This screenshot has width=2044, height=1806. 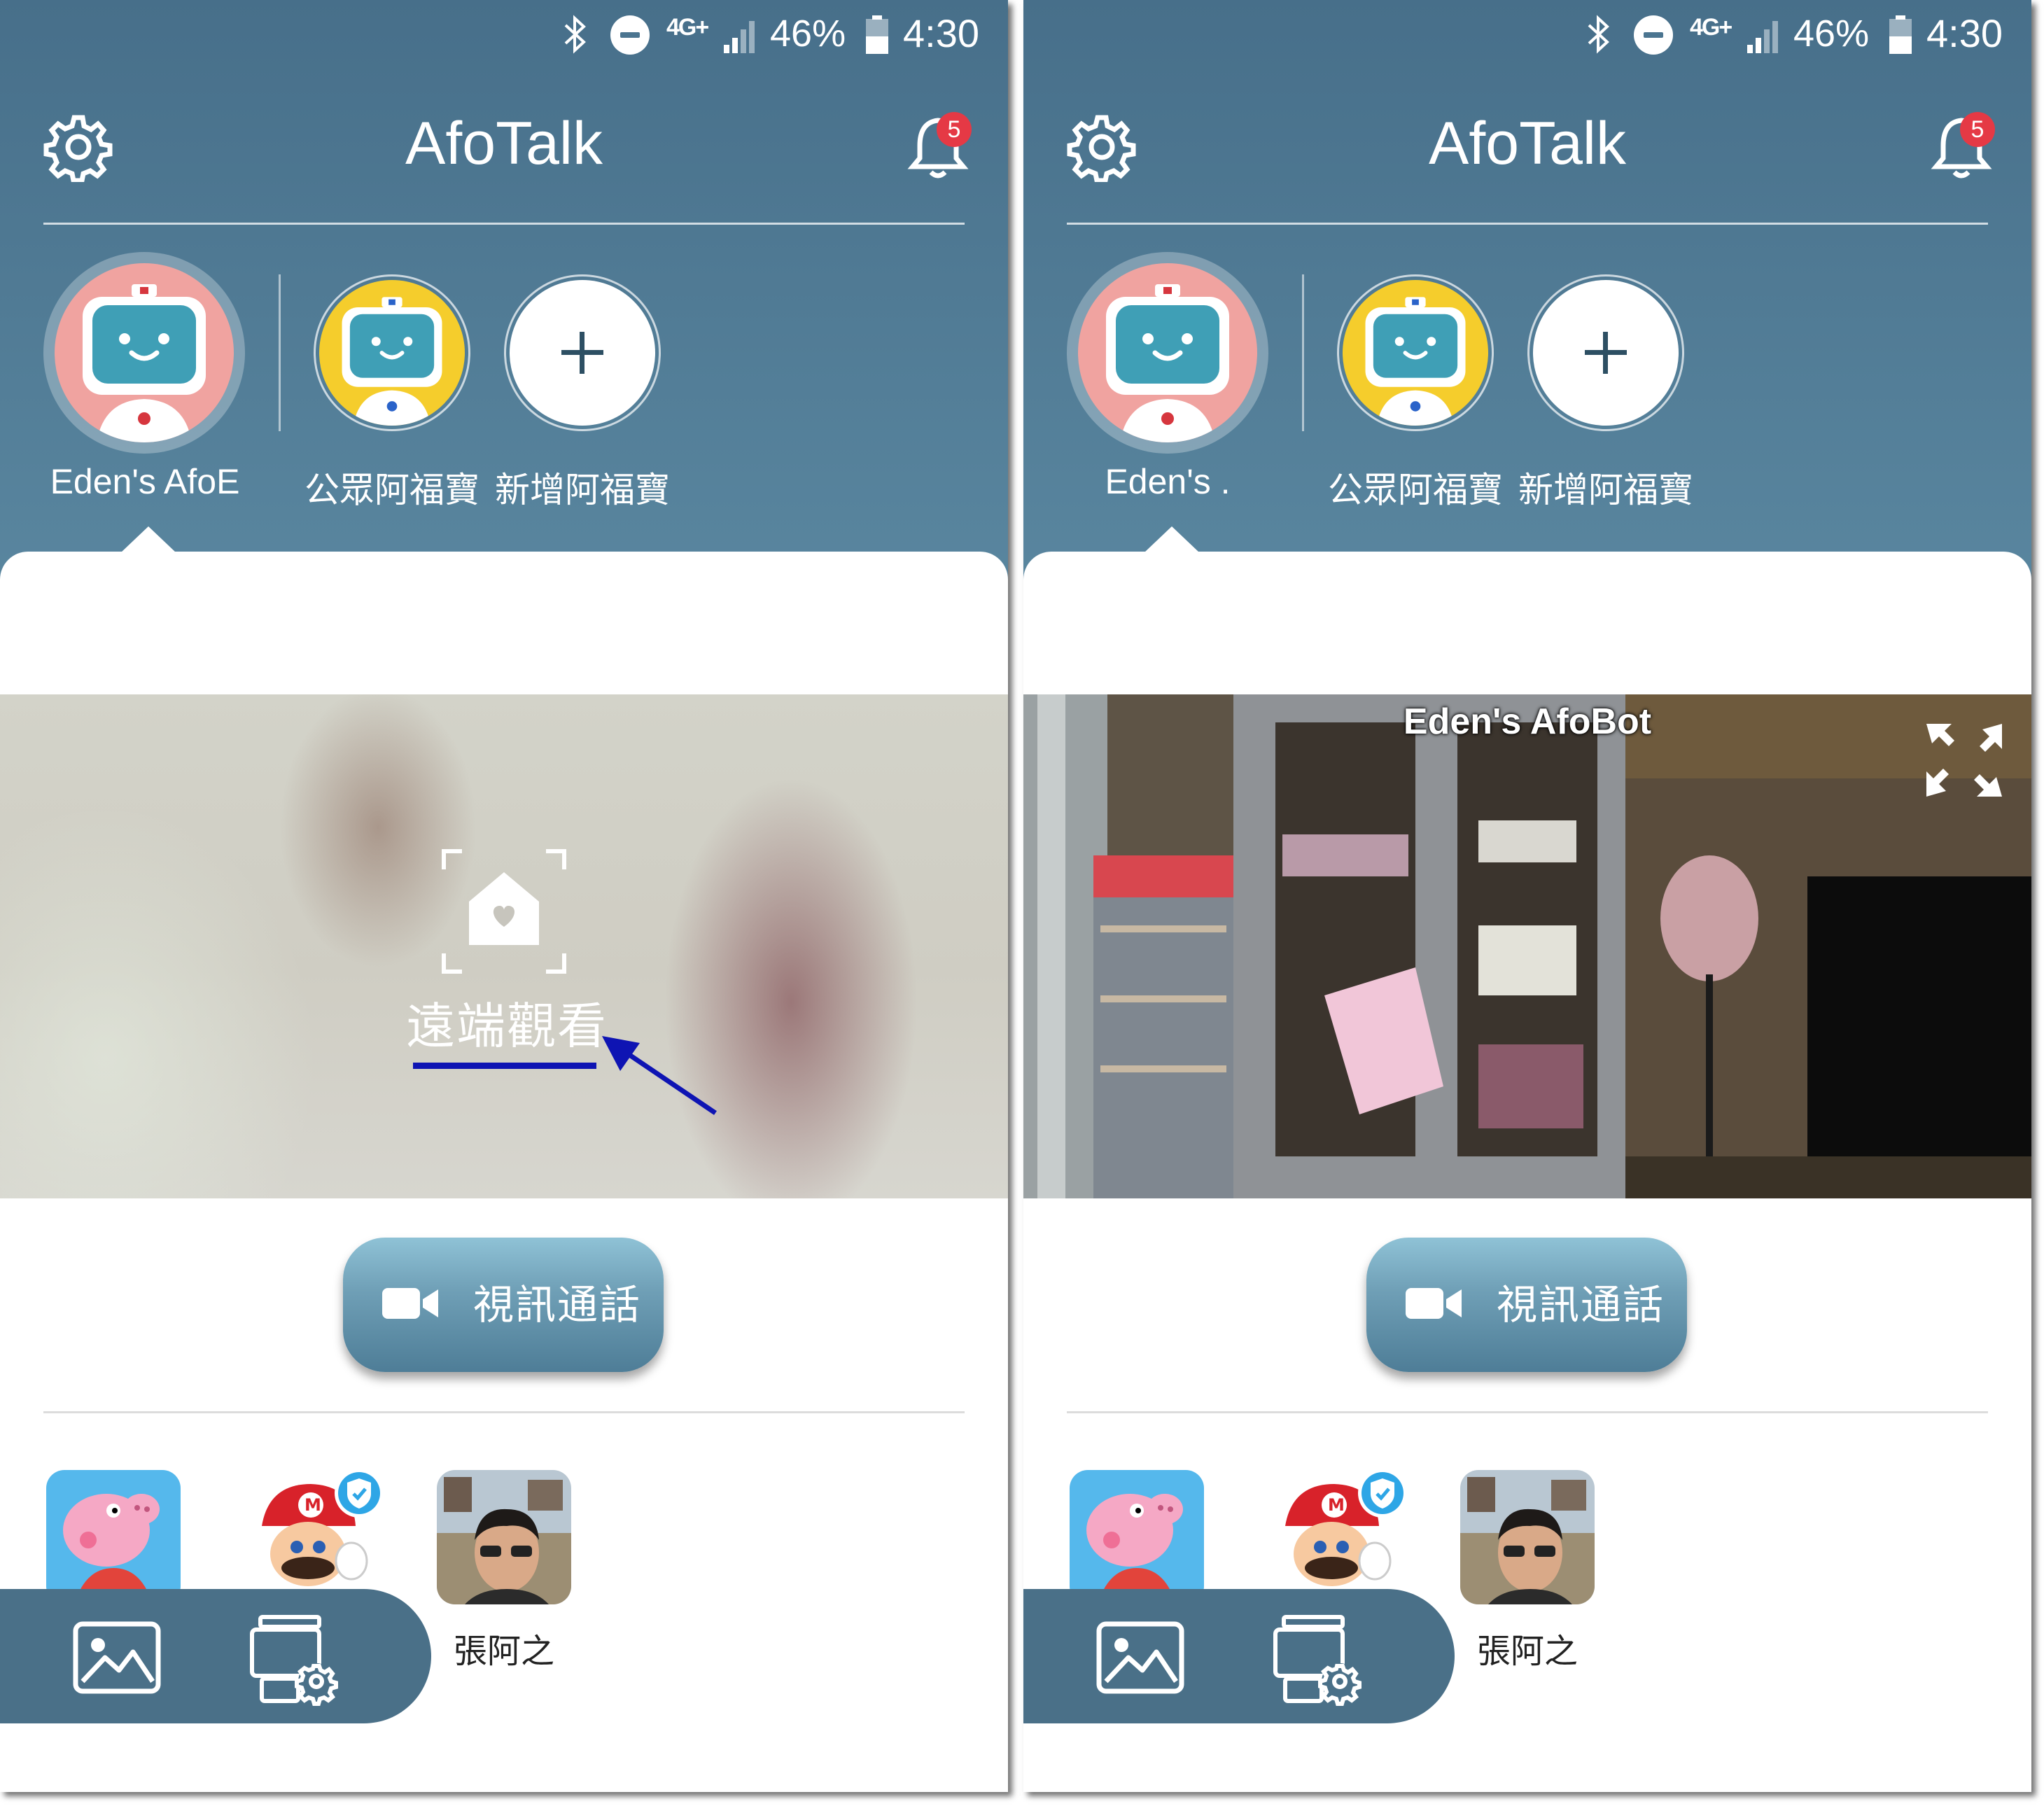 What do you see at coordinates (1168, 481) in the screenshot?
I see `bot-label: Eden's .` at bounding box center [1168, 481].